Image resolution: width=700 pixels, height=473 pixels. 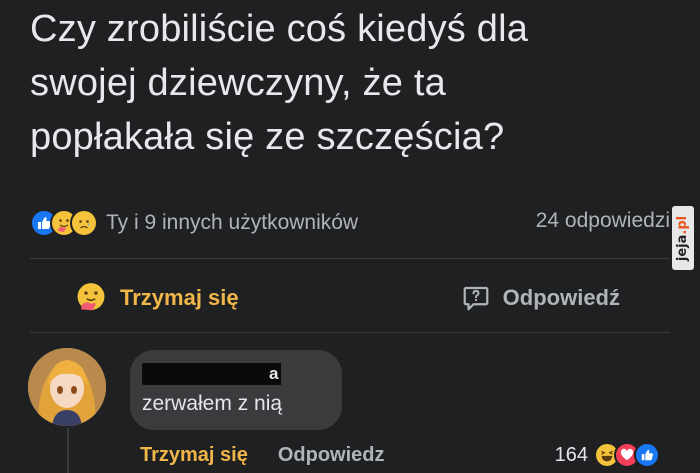 I want to click on comment-reply-button: Odpowiedz, so click(x=331, y=455).